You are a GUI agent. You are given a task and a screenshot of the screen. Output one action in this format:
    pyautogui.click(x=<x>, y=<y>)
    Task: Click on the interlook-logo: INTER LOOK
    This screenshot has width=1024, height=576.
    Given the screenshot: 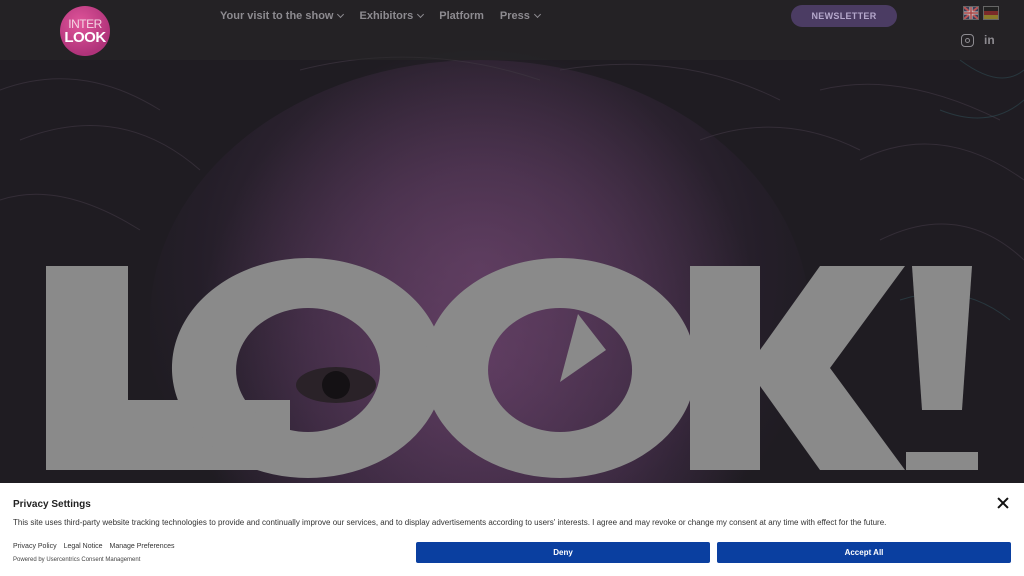 What is the action you would take?
    pyautogui.click(x=85, y=31)
    